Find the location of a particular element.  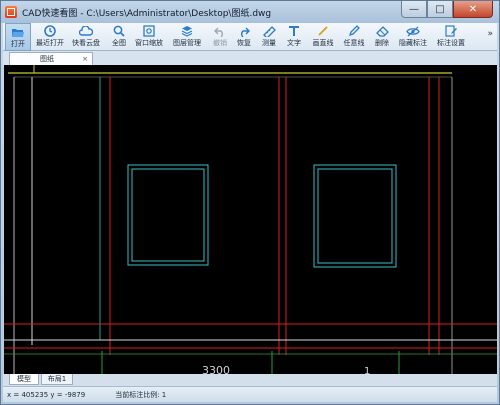

annotation-settings-icon is located at coordinates (451, 31).